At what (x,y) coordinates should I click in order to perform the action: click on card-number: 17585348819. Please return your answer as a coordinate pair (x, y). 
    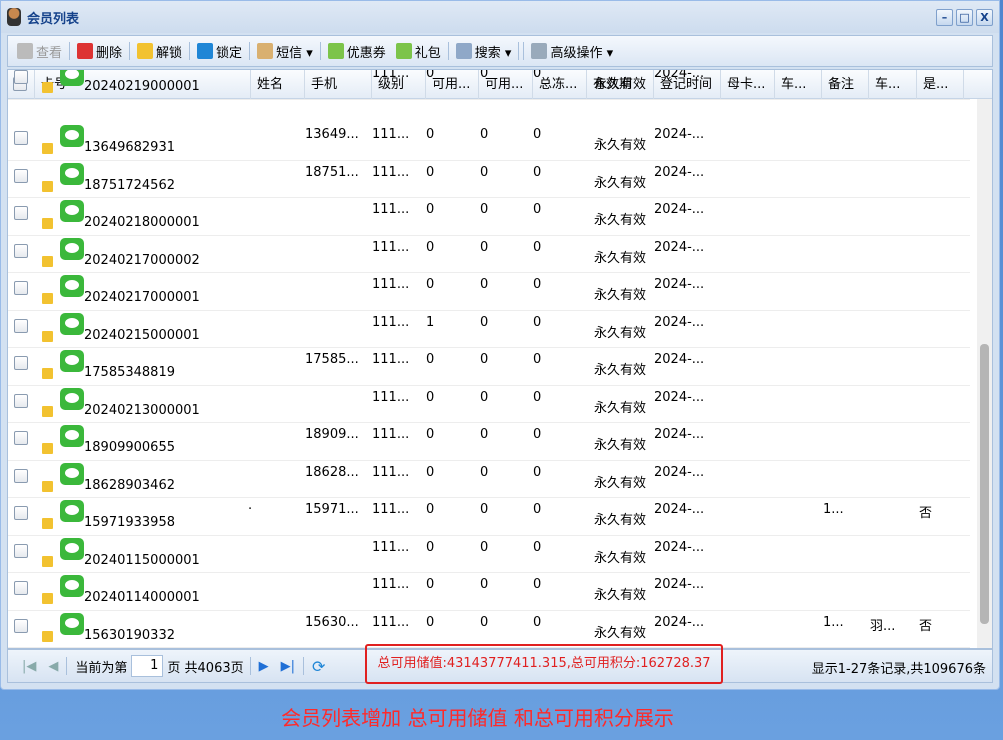
    Looking at the image, I should click on (129, 372).